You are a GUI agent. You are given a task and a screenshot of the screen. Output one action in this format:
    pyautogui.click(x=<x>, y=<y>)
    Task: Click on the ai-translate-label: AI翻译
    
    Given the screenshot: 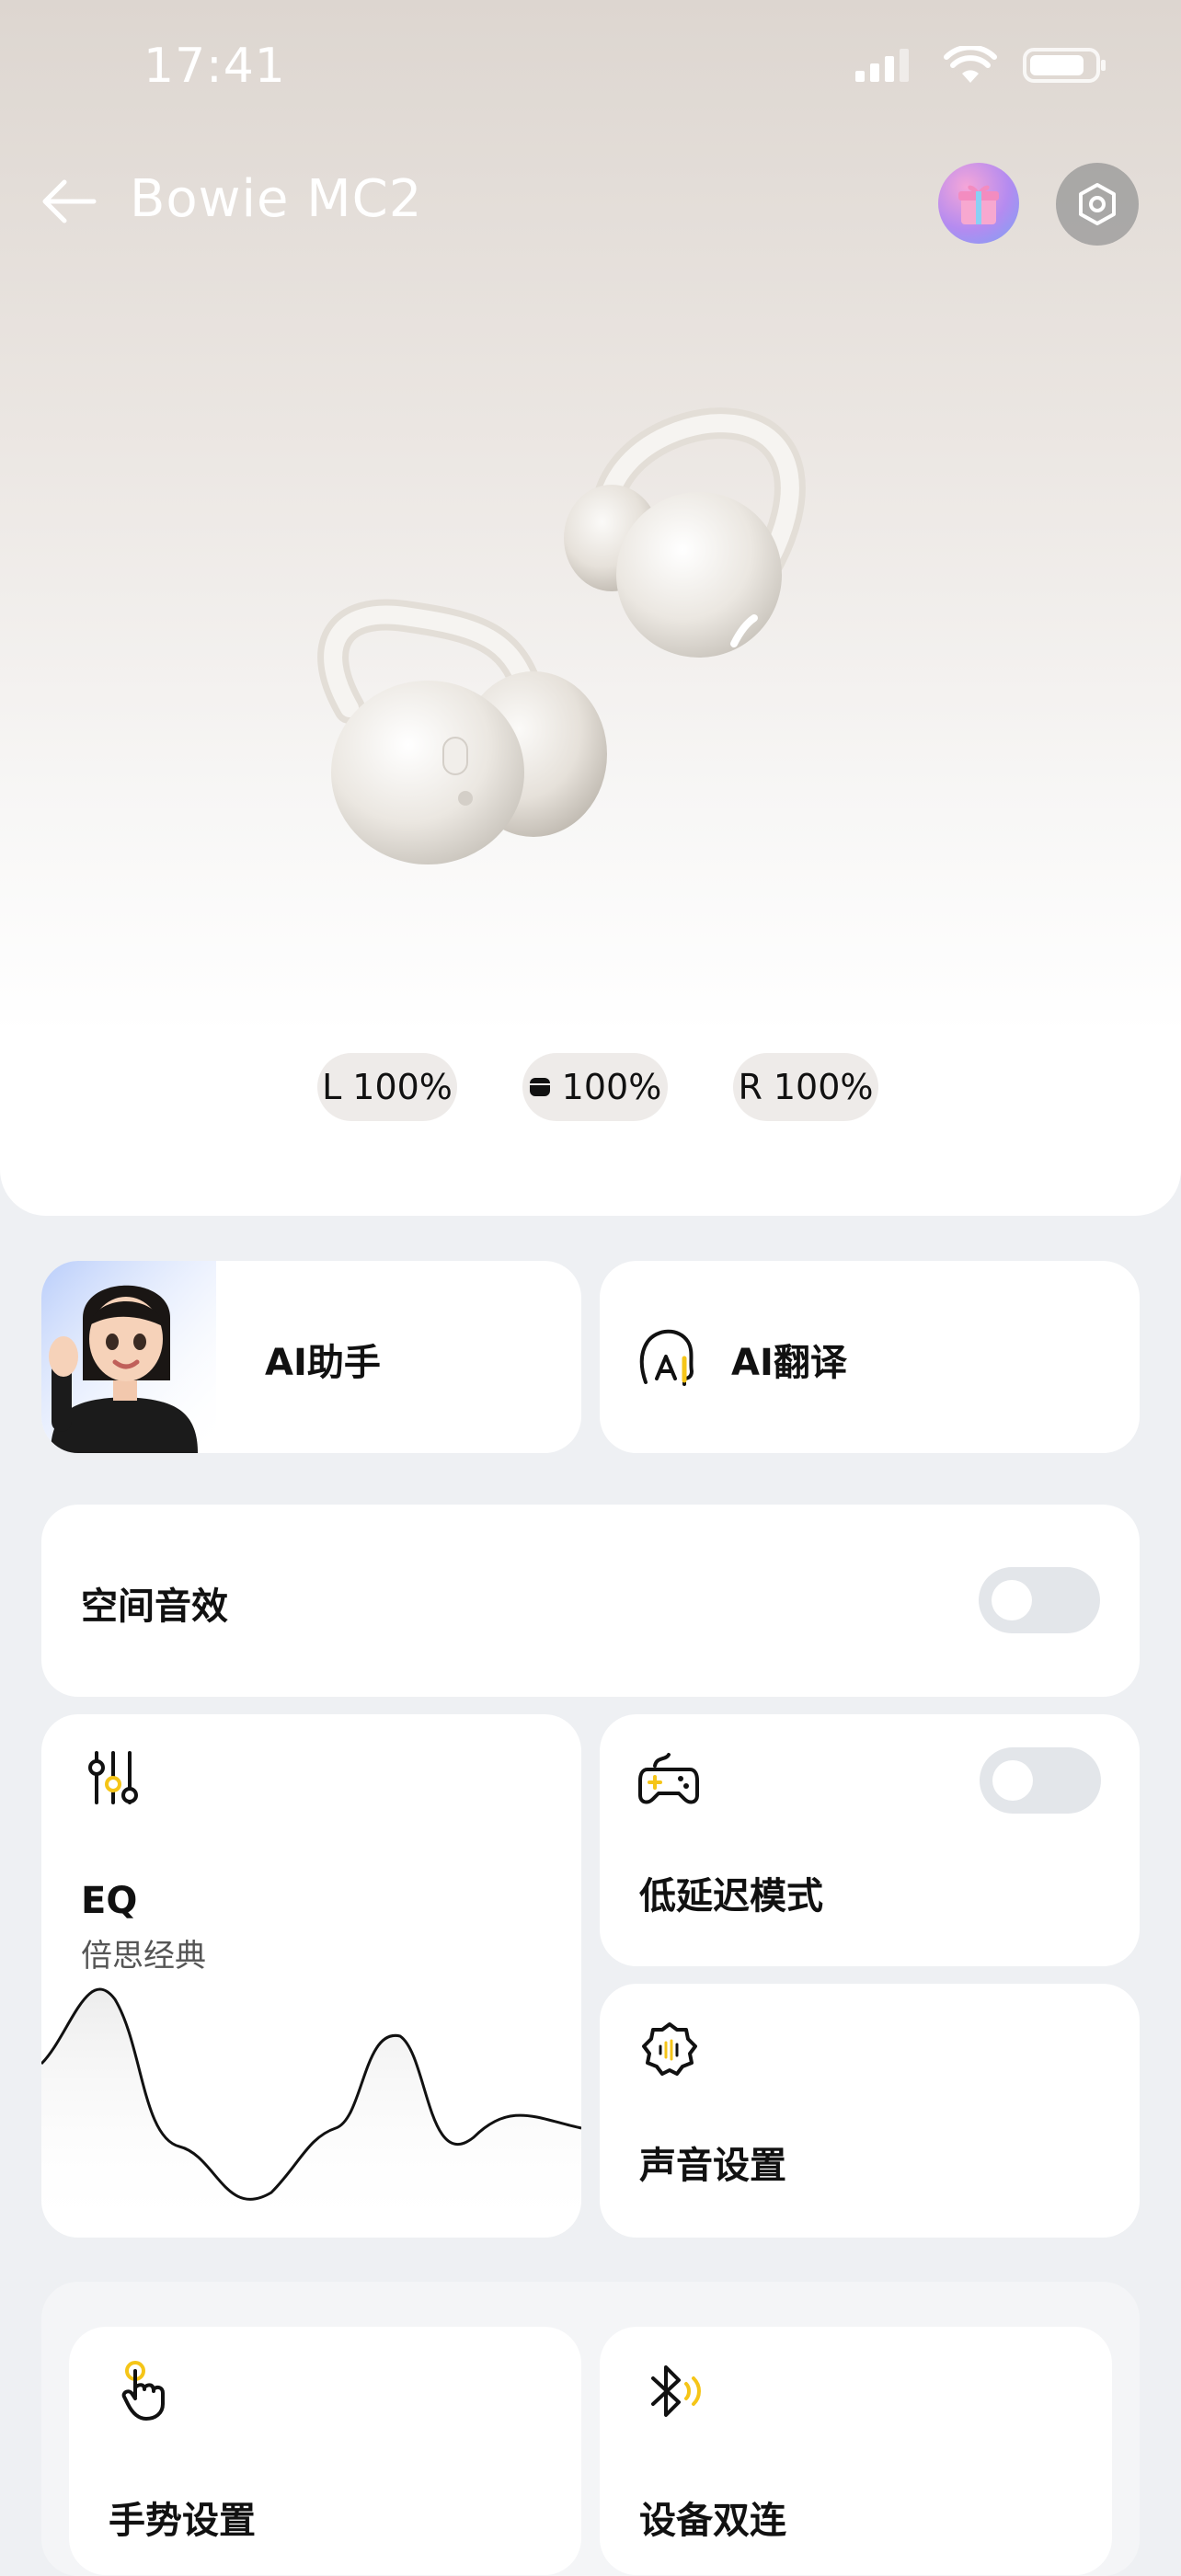 What is the action you would take?
    pyautogui.click(x=789, y=1363)
    